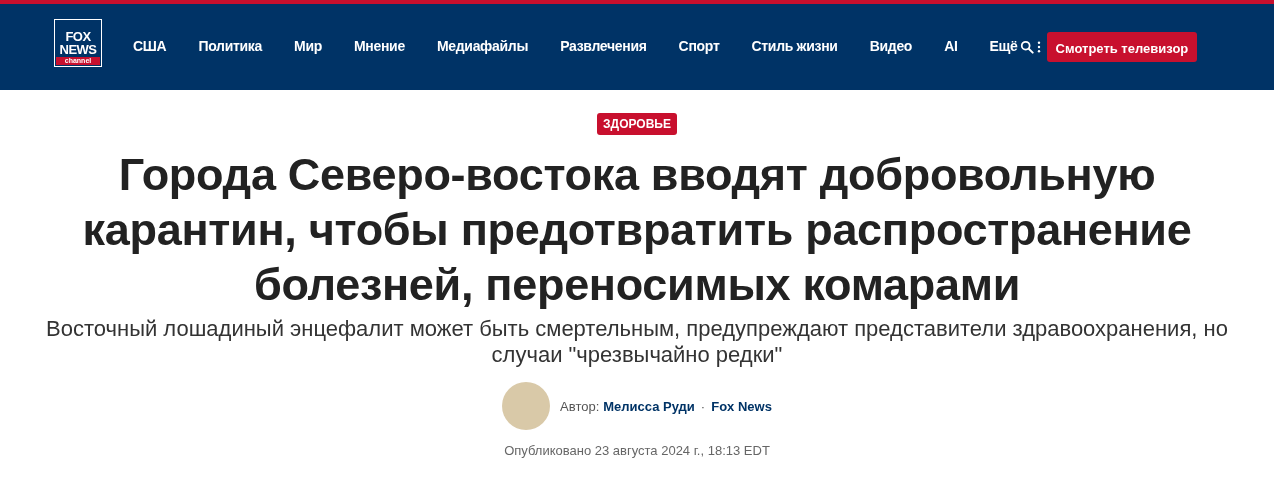  I want to click on nav-link: Стиль жизни, so click(794, 45).